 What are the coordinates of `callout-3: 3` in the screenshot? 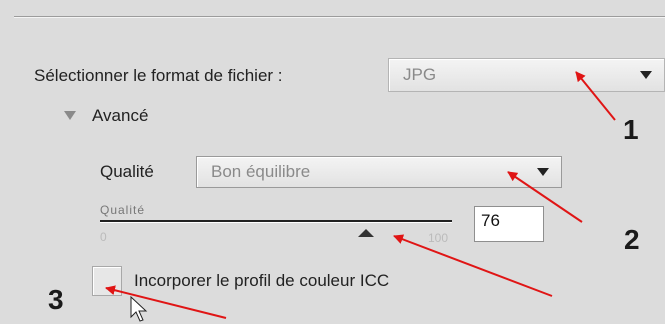 It's located at (56, 299).